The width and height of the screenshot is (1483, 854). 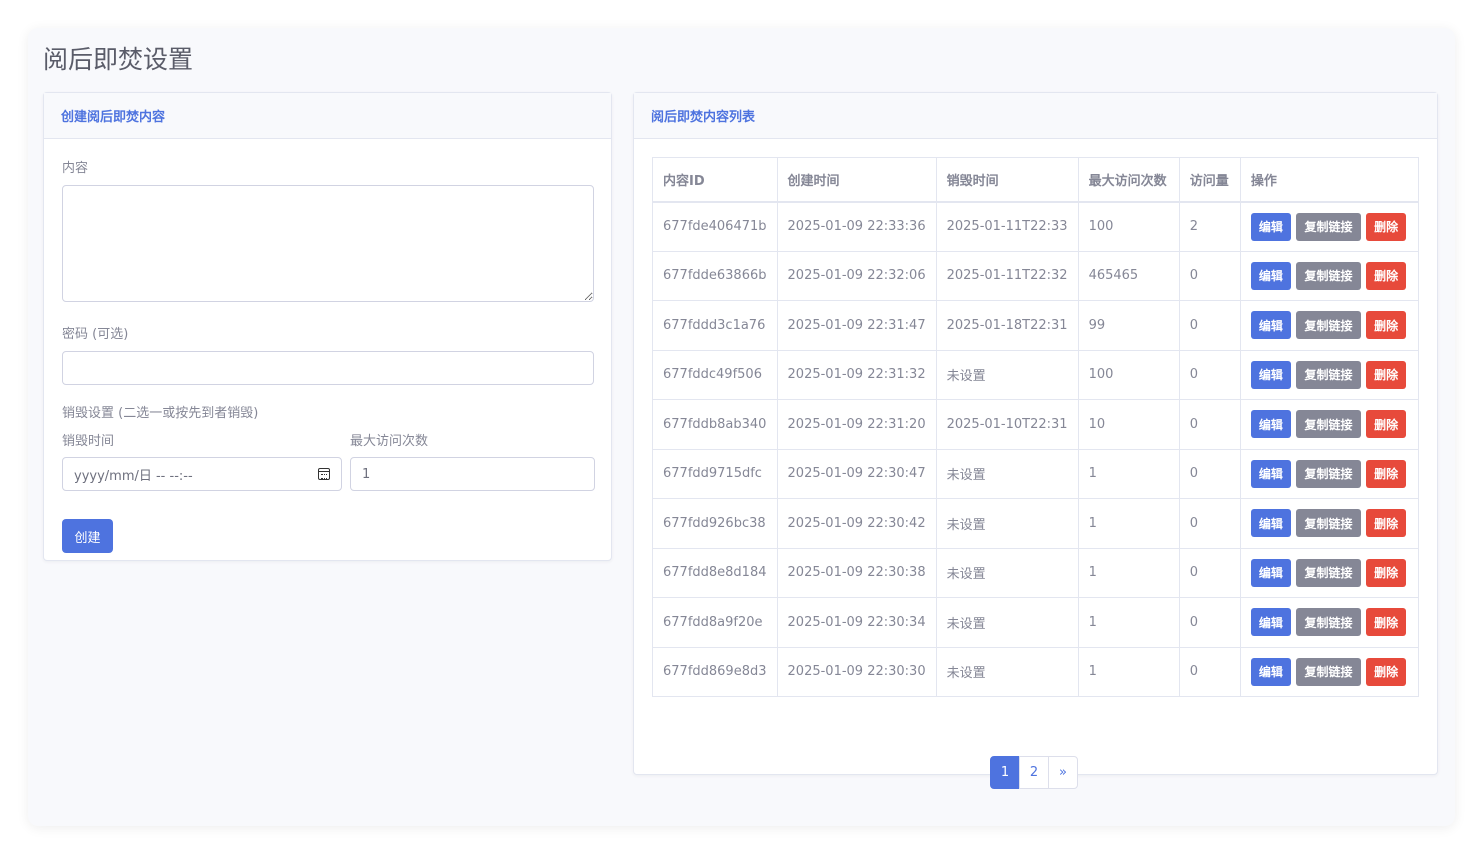 What do you see at coordinates (856, 180) in the screenshot?
I see `col-header-created: 创建时间` at bounding box center [856, 180].